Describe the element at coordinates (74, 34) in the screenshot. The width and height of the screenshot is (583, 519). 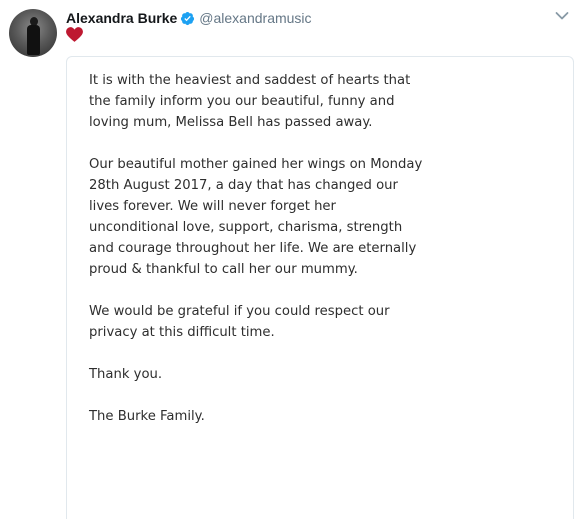
I see `heart-icon` at that location.